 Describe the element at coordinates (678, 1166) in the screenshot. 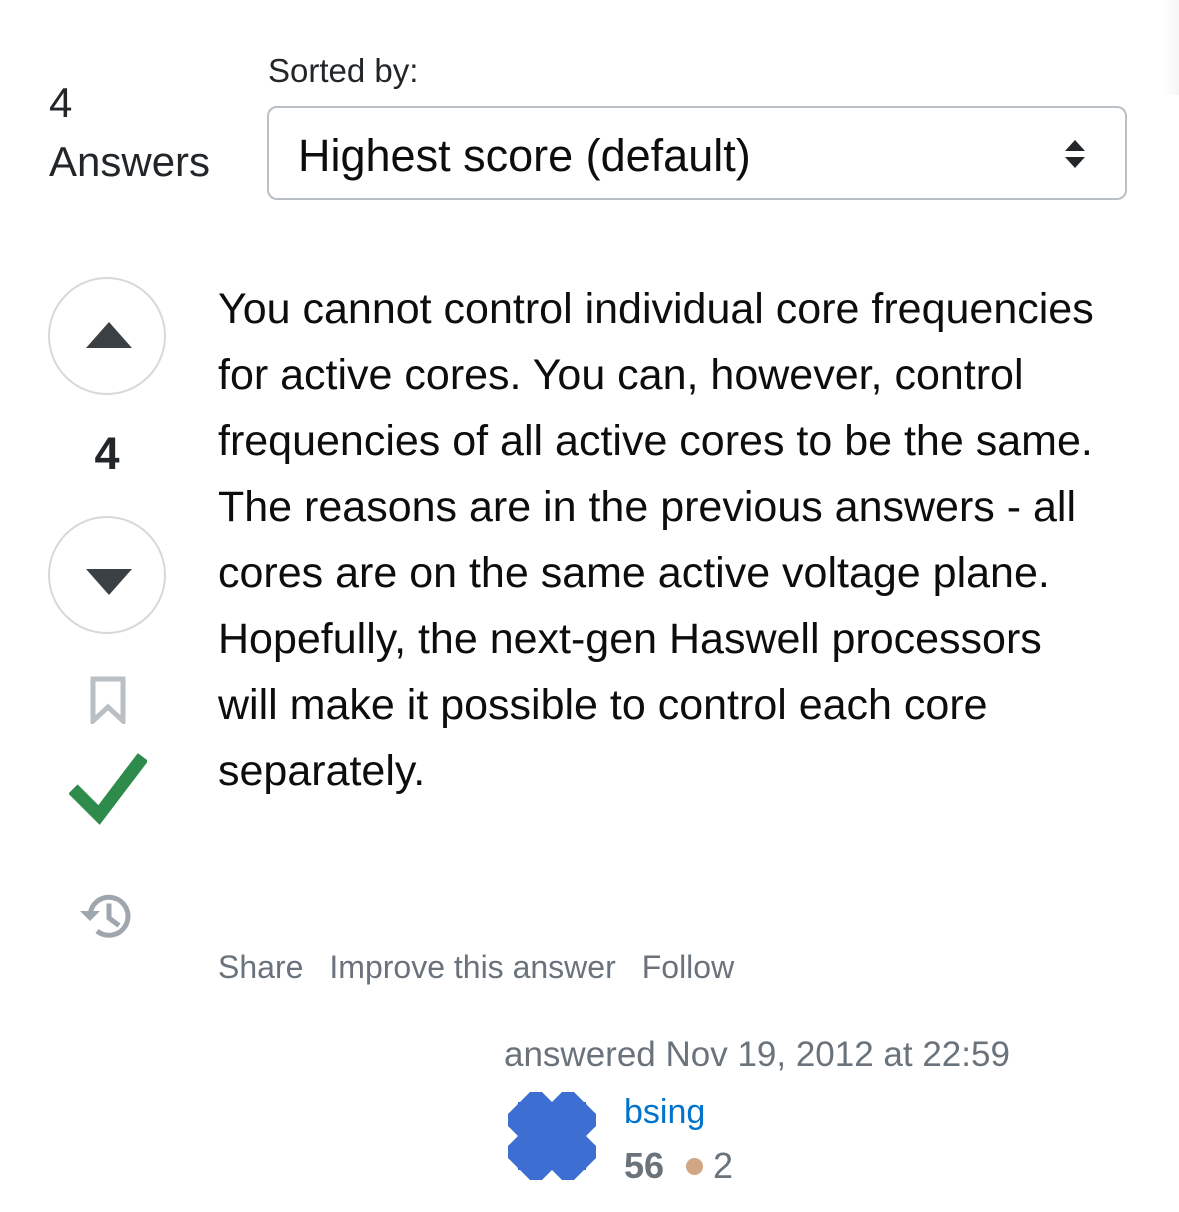

I see `reputation-line: 56 2` at that location.